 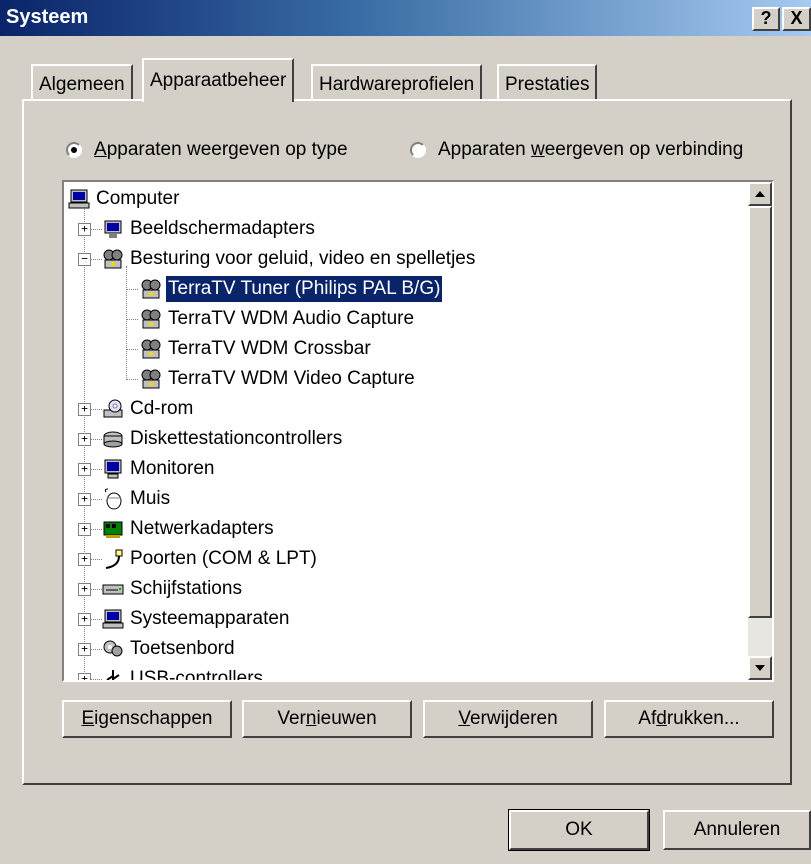 I want to click on tree-item-muis: + Muis, so click(x=418, y=499).